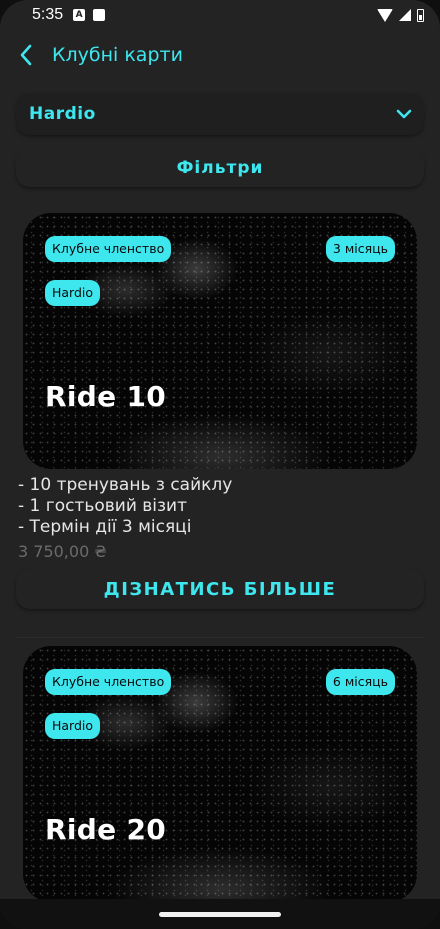 This screenshot has width=440, height=929. What do you see at coordinates (48, 14) in the screenshot?
I see `status-time: 5:35` at bounding box center [48, 14].